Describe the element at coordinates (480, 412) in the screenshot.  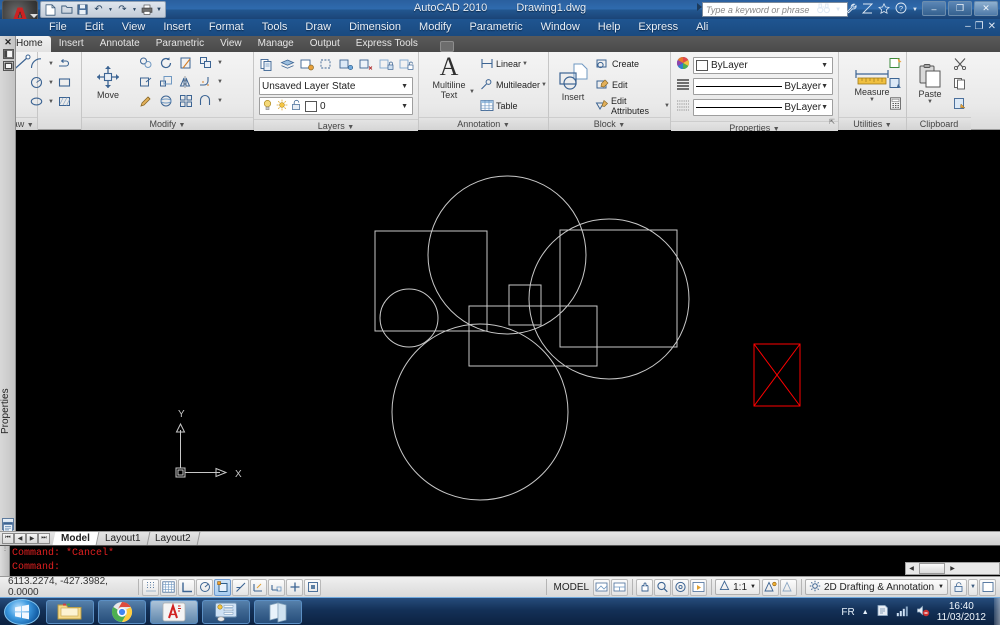
I see `big-bottom-circle` at that location.